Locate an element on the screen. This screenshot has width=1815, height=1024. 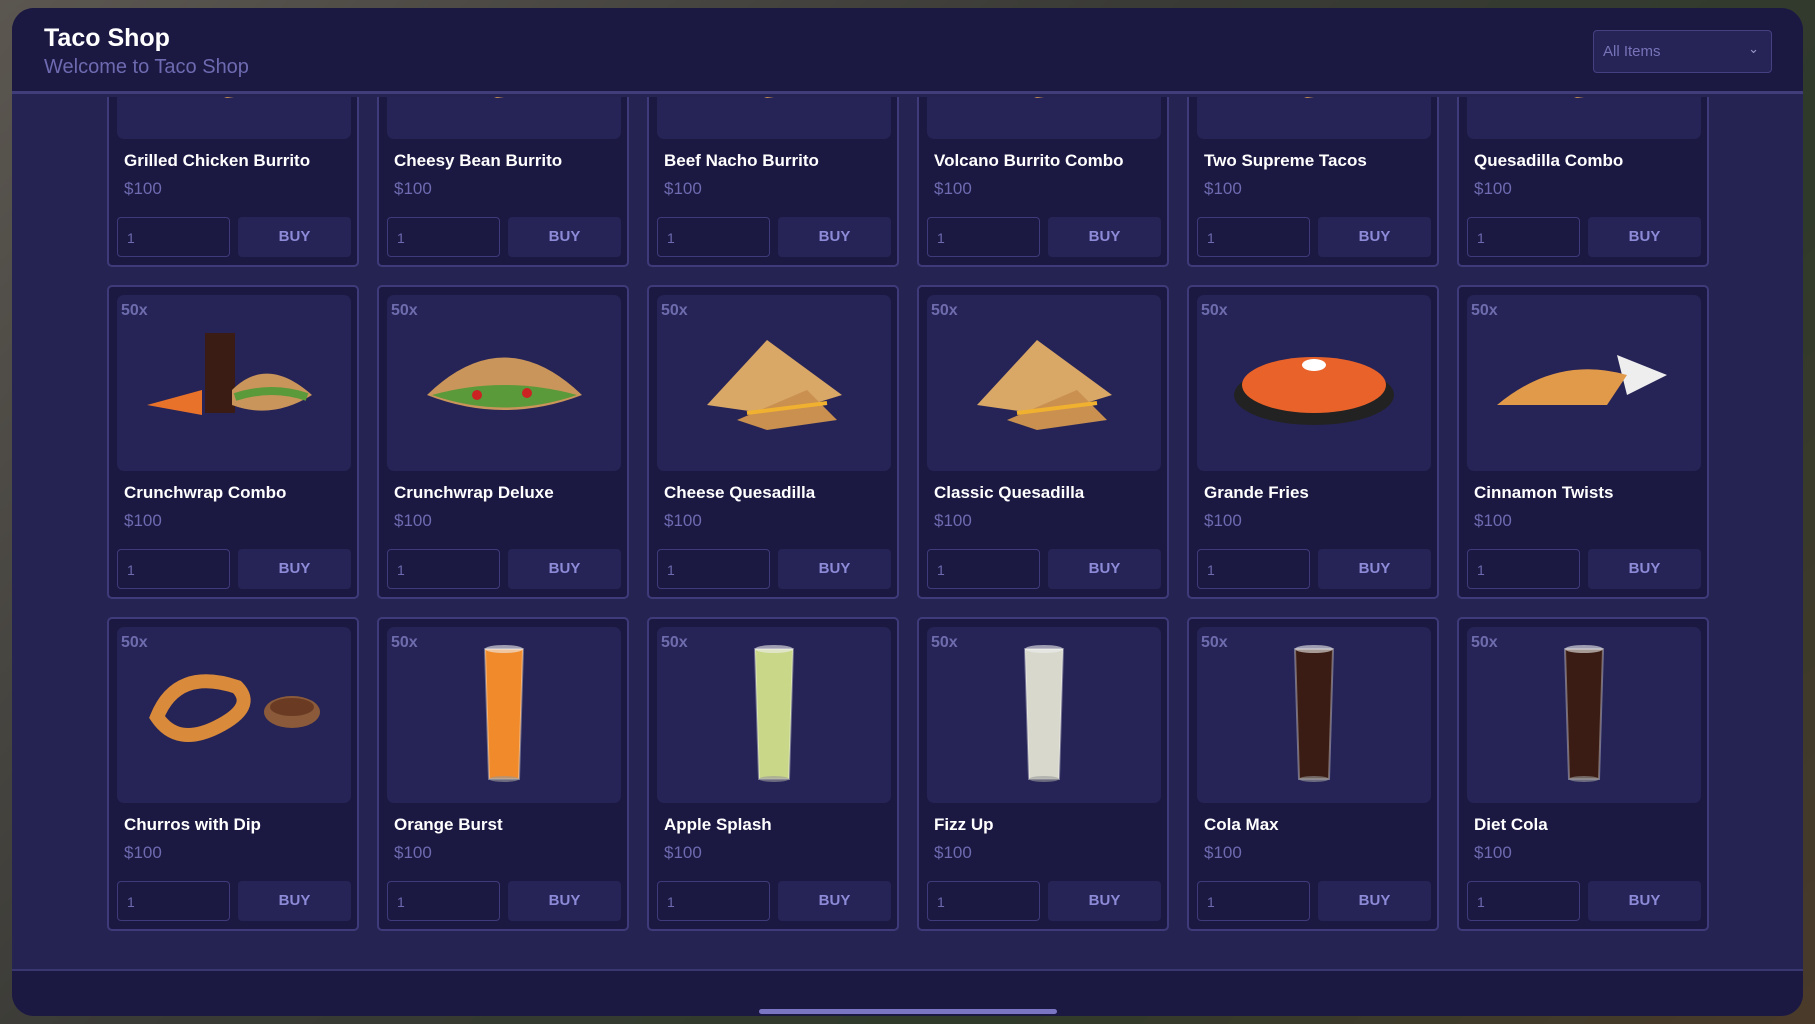
product-name: Crunchwrap Combo is located at coordinates (205, 492).